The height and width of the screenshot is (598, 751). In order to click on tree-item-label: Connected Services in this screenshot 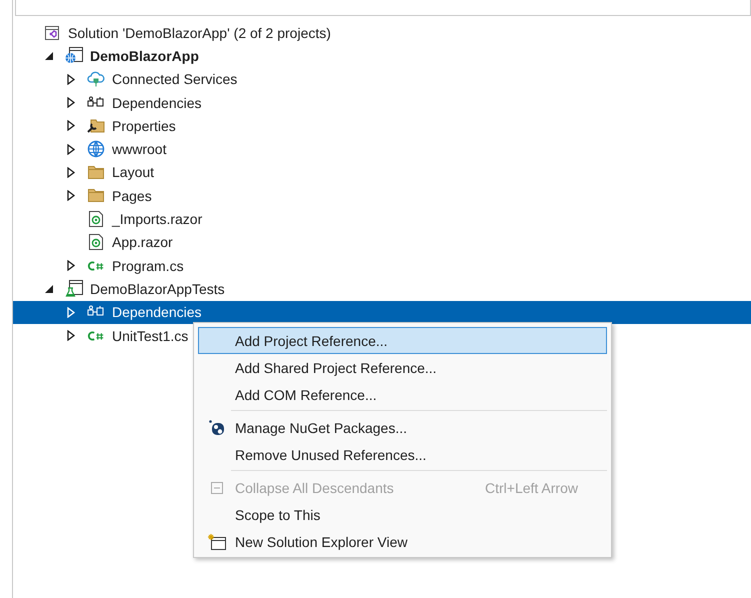, I will do `click(175, 79)`.